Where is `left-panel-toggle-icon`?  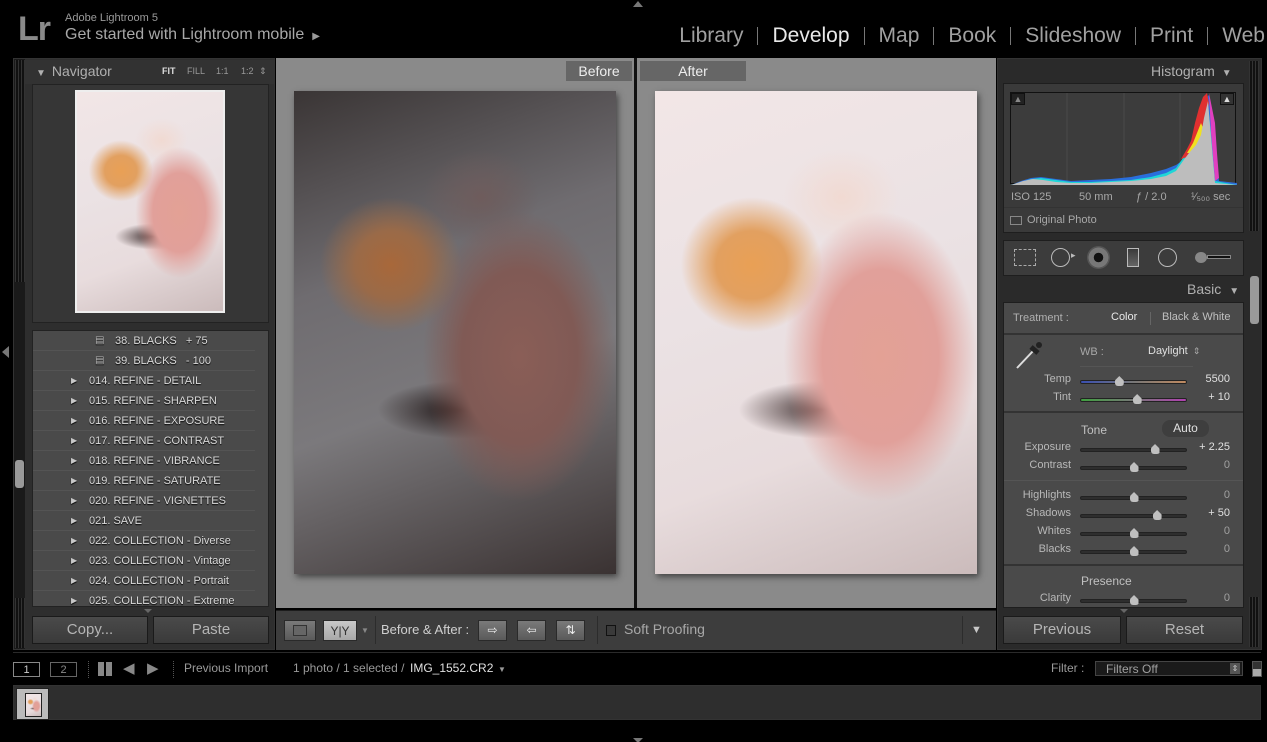 left-panel-toggle-icon is located at coordinates (5, 352).